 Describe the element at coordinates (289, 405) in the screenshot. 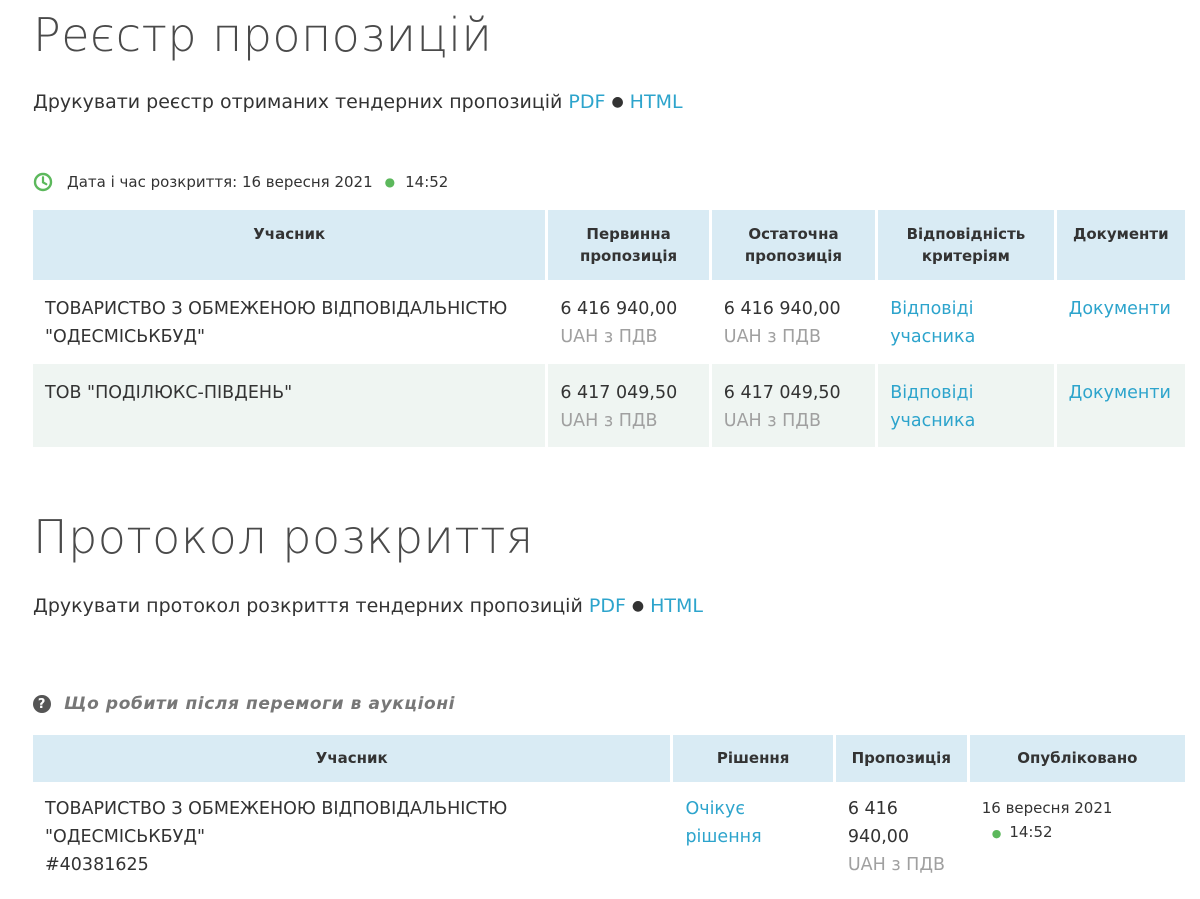

I see `participant-name: ТОВ "ПОДІЛЮКС-ПІВДЕНЬ"` at that location.